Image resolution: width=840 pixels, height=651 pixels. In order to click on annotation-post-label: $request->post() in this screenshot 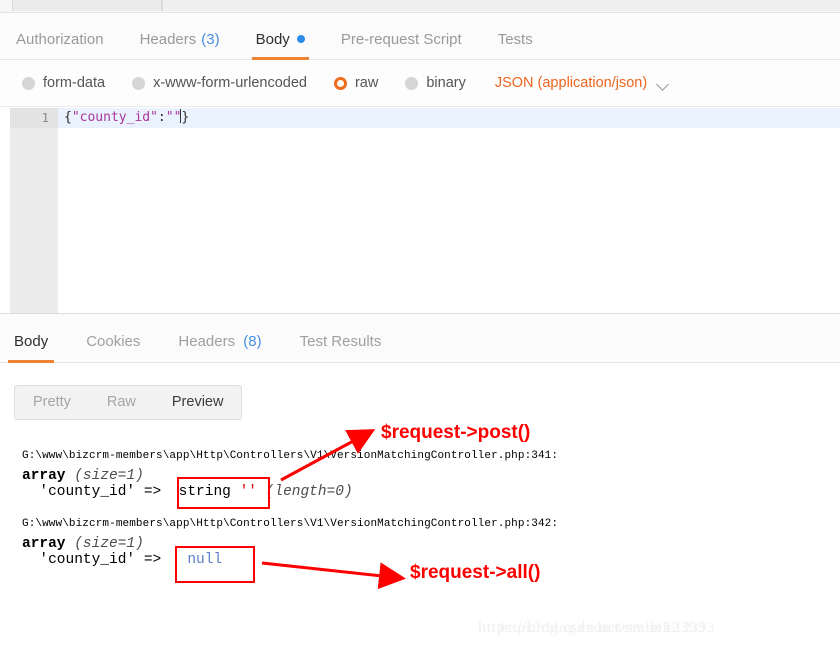, I will do `click(456, 432)`.